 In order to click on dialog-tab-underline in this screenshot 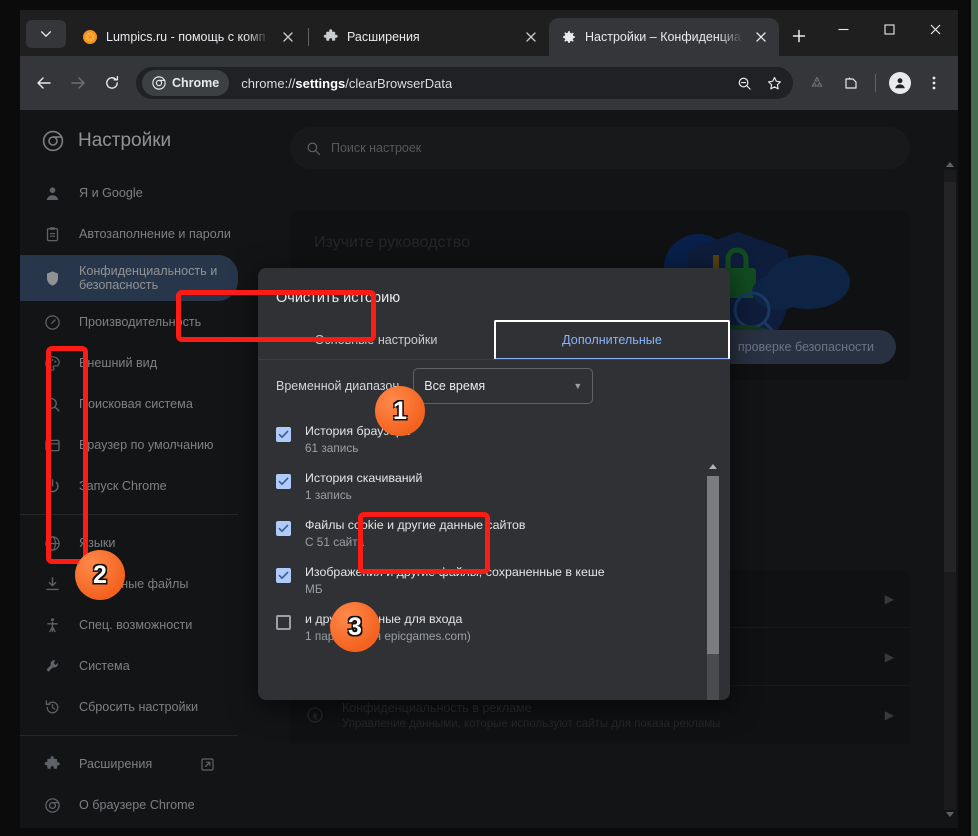, I will do `click(494, 359)`.